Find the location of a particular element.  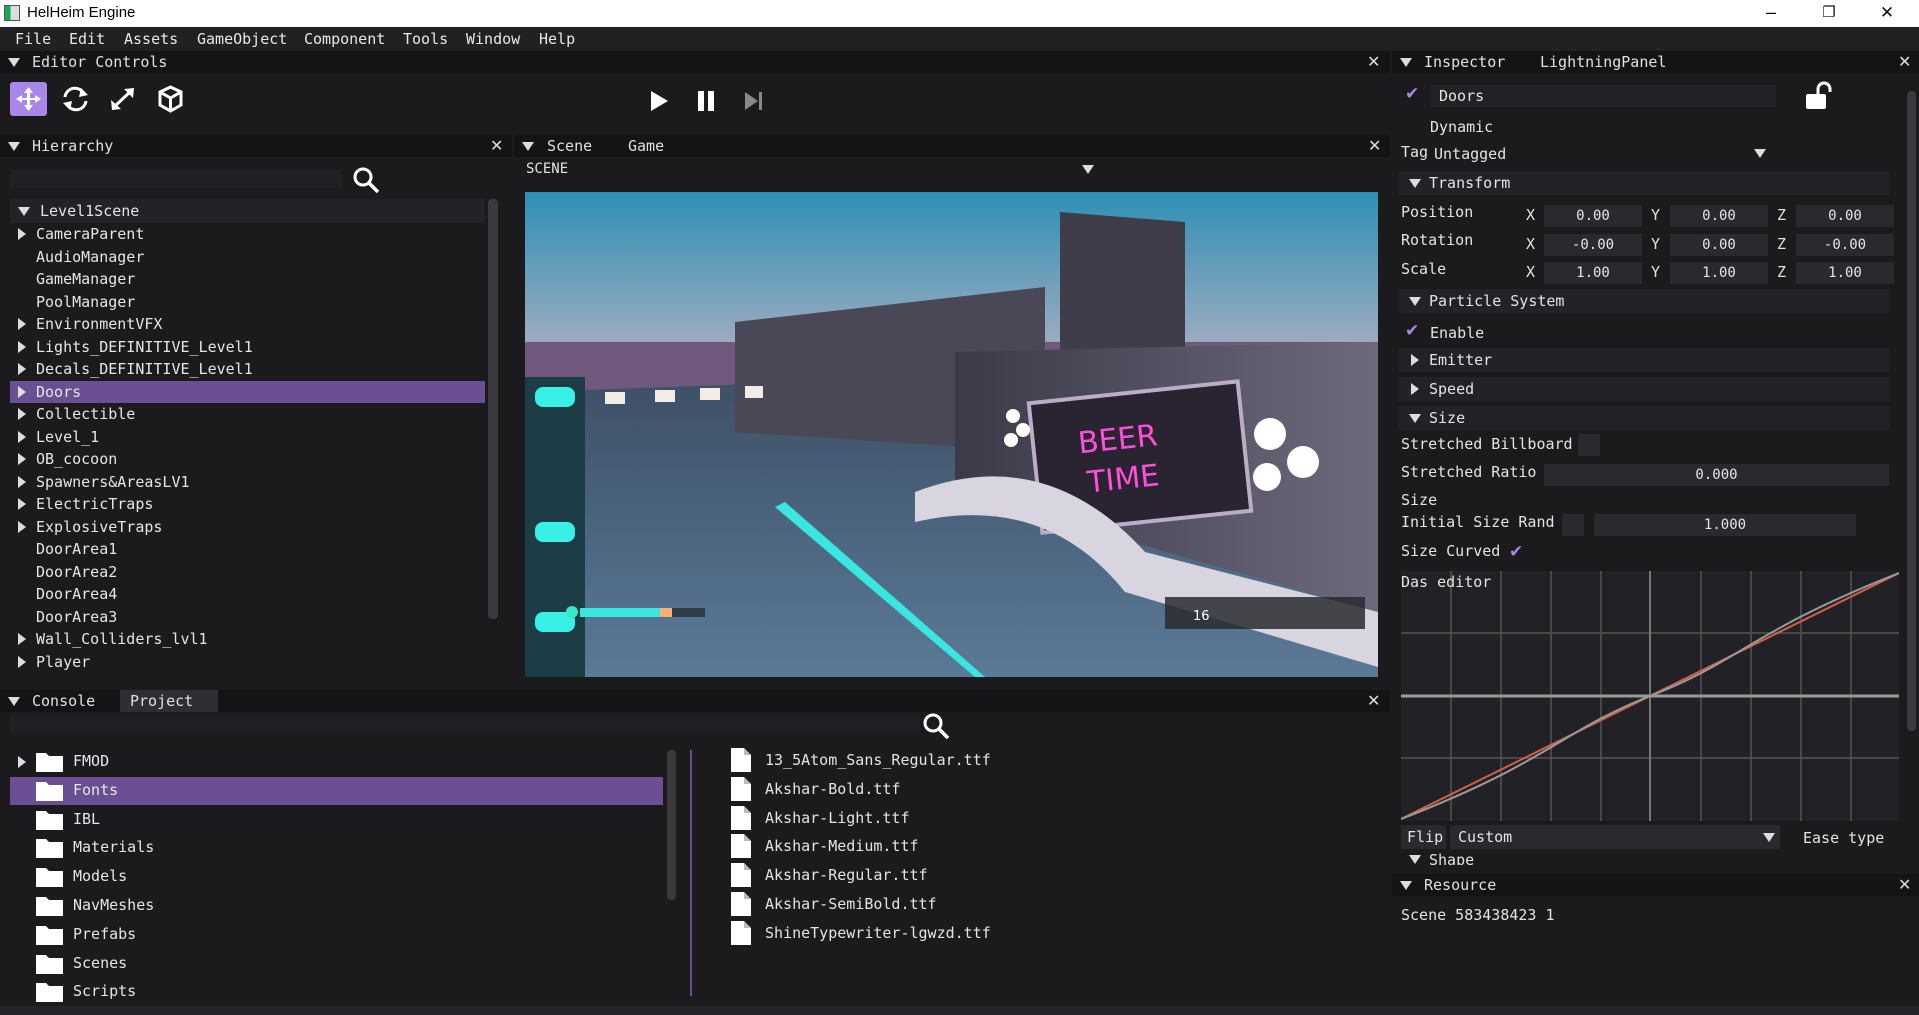

search-button is located at coordinates (936, 728).